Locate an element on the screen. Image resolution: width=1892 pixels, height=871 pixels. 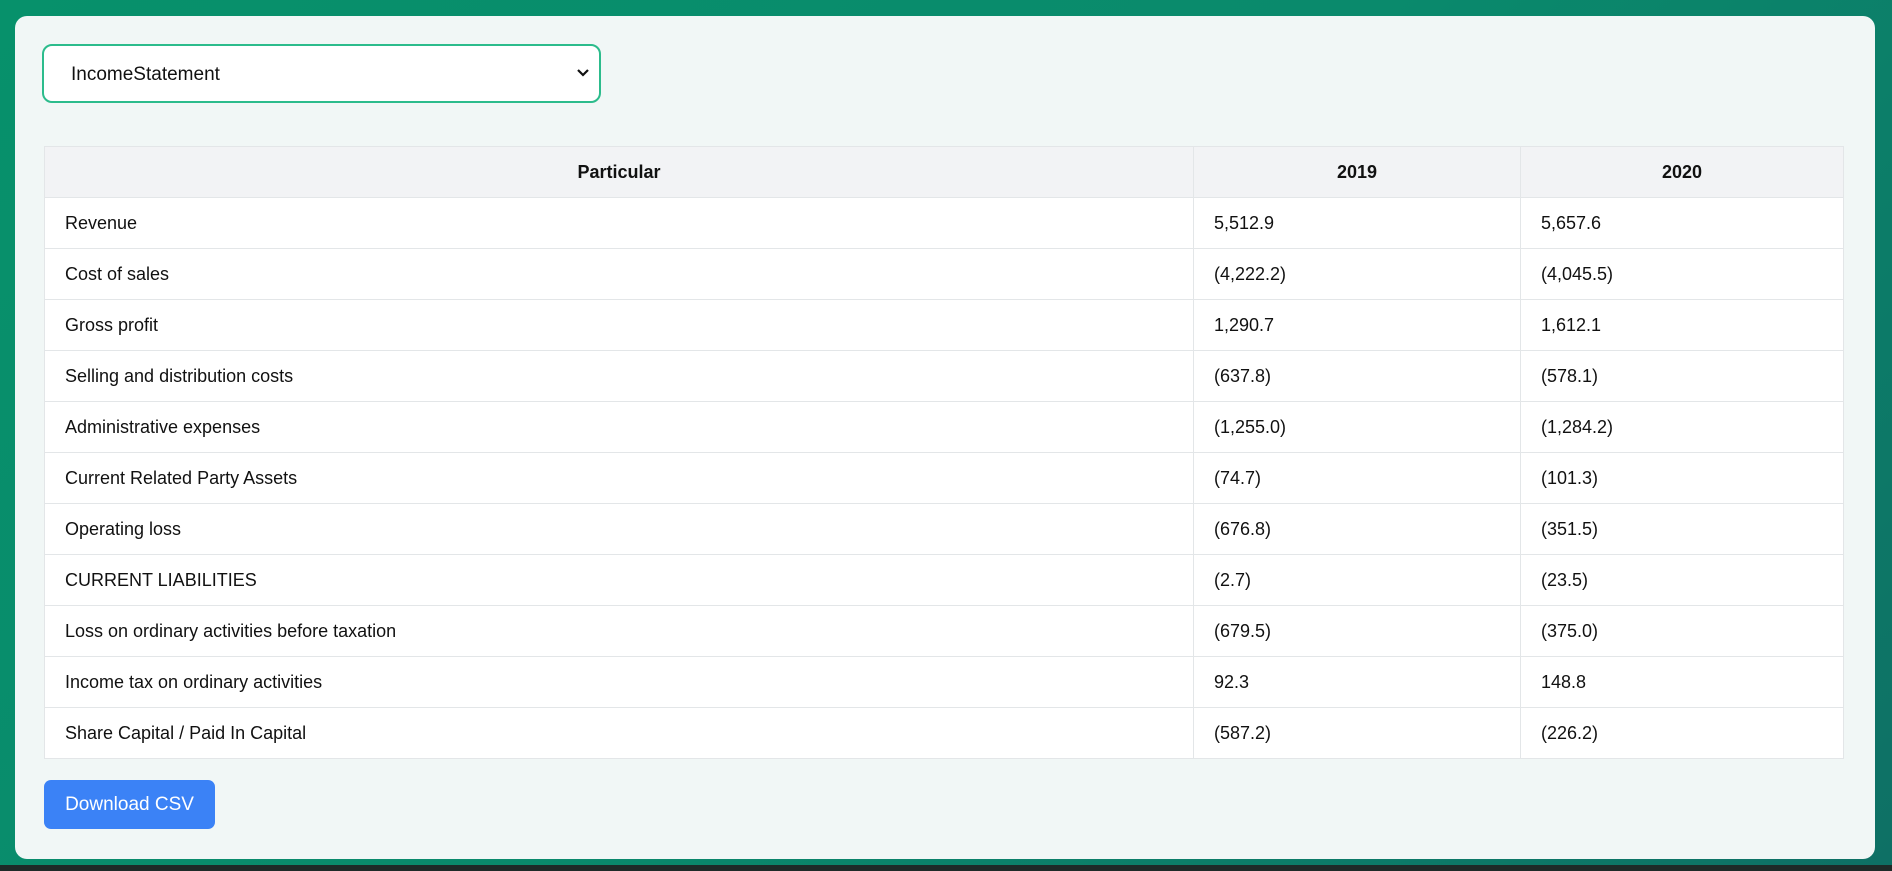
cell-particular: Administrative expenses is located at coordinates (619, 427).